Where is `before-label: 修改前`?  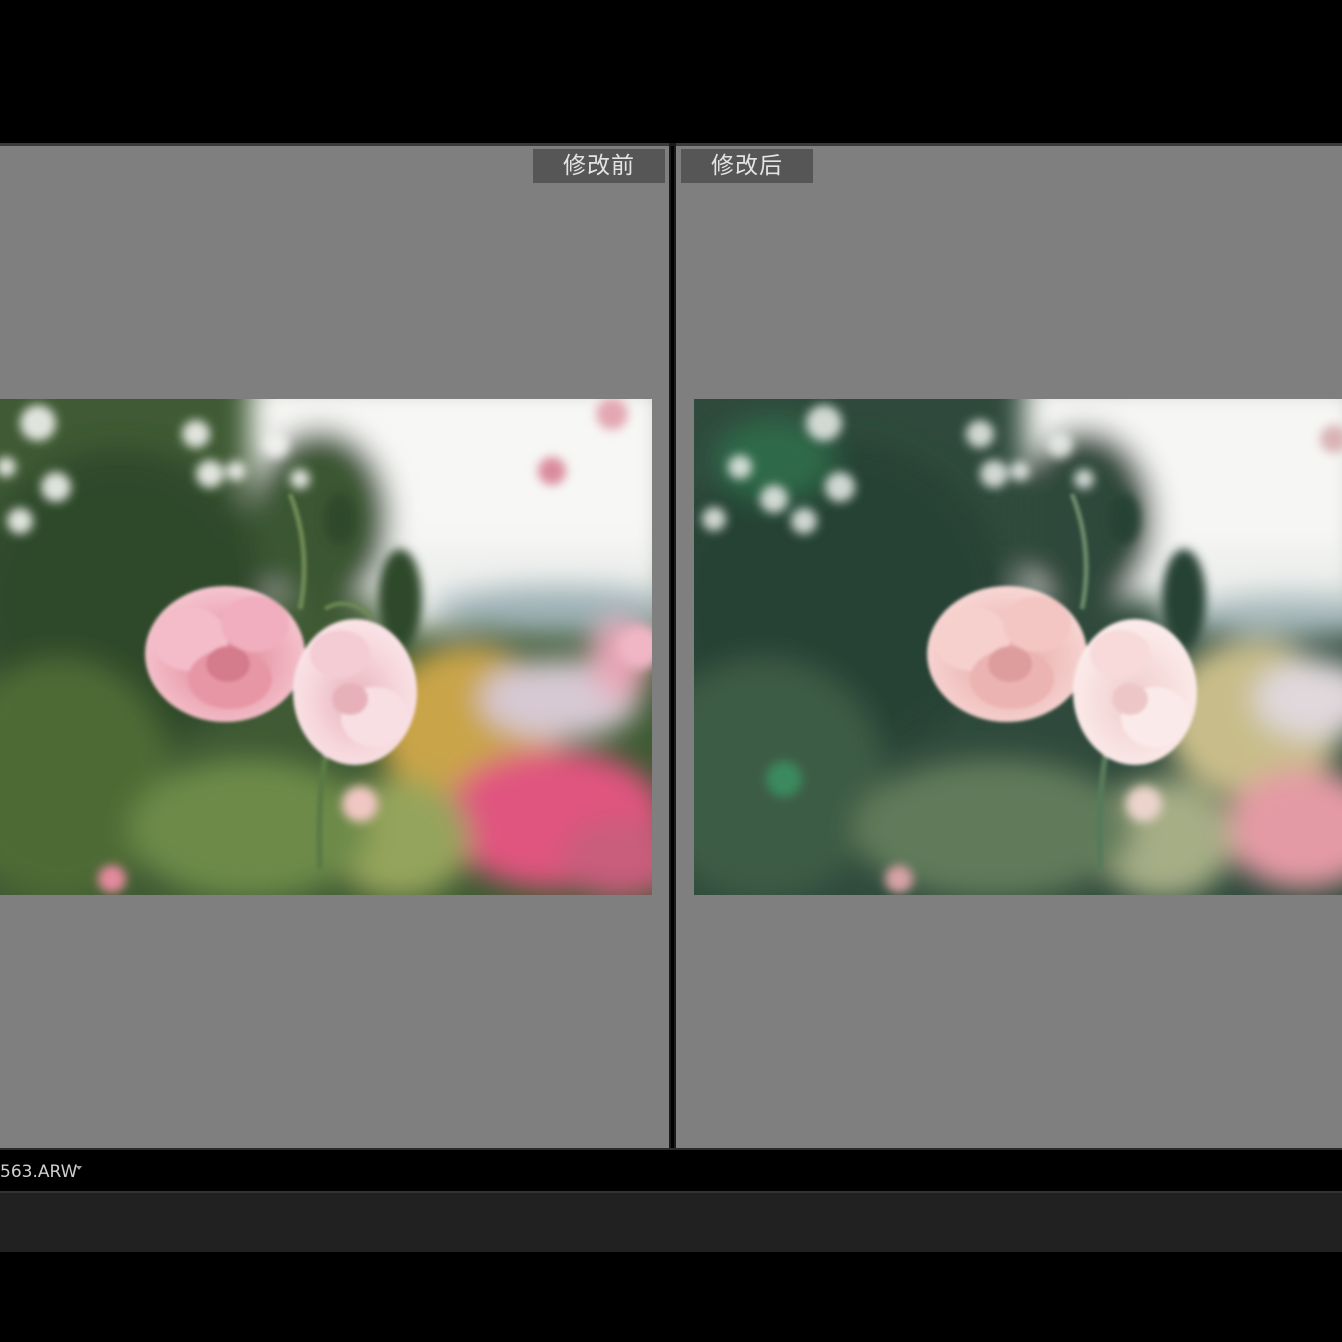 before-label: 修改前 is located at coordinates (599, 166).